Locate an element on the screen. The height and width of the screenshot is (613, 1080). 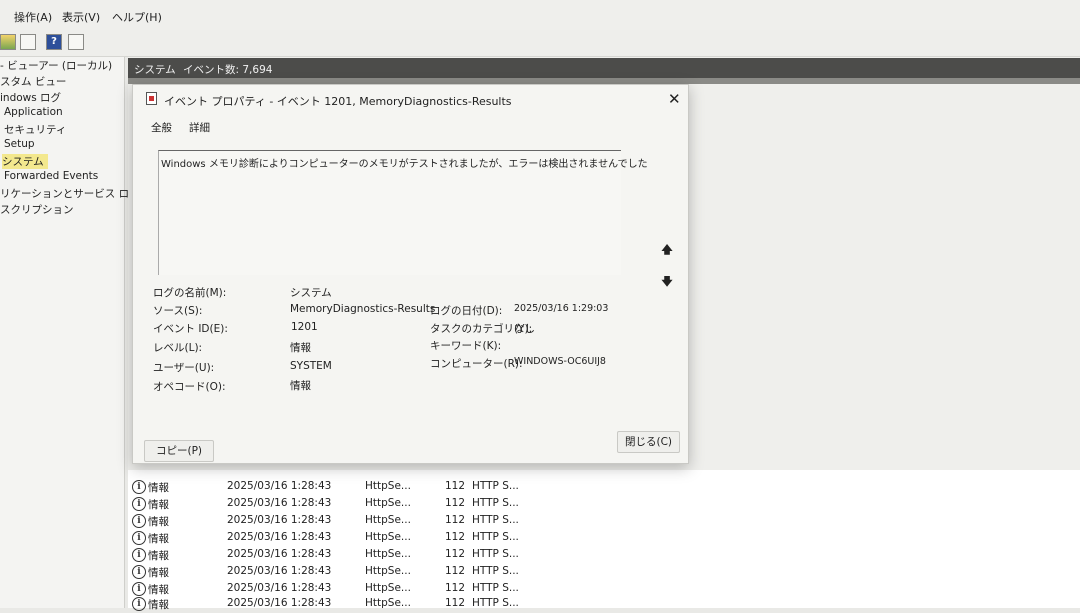
tree-item-forwarded-events: Forwarded Events is located at coordinates (51, 176).